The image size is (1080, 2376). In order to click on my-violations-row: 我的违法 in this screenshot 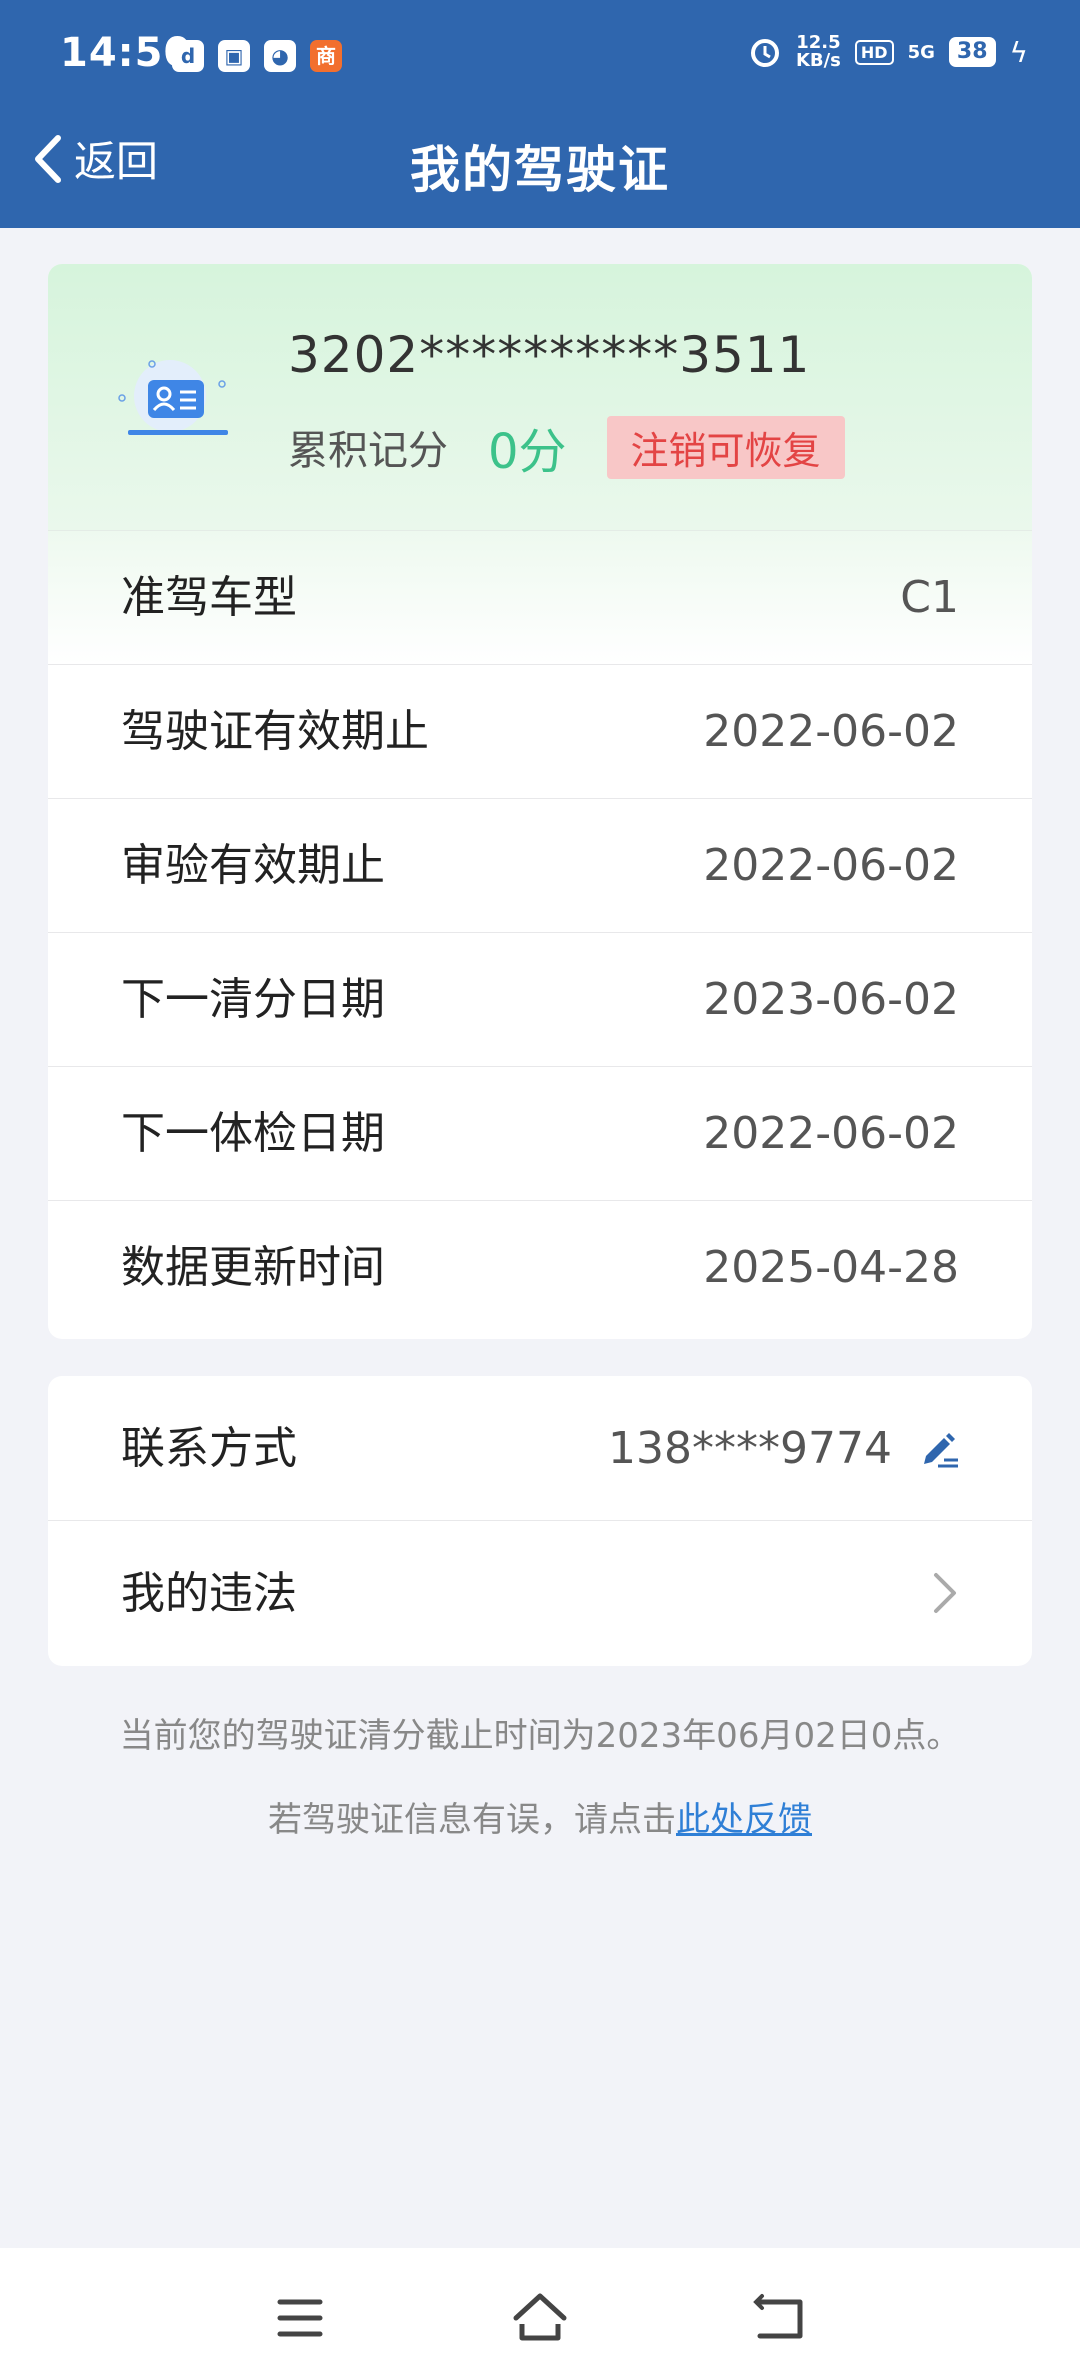, I will do `click(540, 1593)`.